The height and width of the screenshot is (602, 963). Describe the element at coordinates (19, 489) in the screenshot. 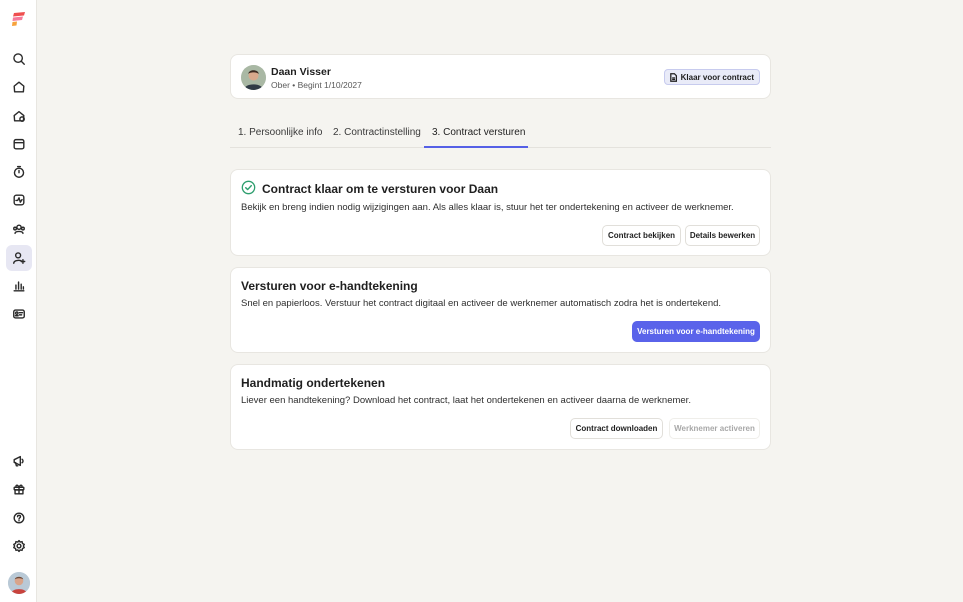

I see `gift-icon` at that location.